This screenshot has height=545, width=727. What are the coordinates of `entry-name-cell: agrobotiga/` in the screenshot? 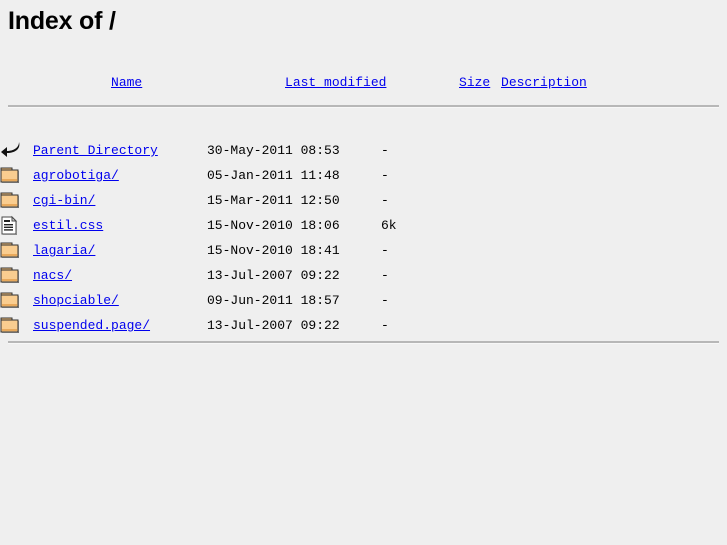 It's located at (120, 175).